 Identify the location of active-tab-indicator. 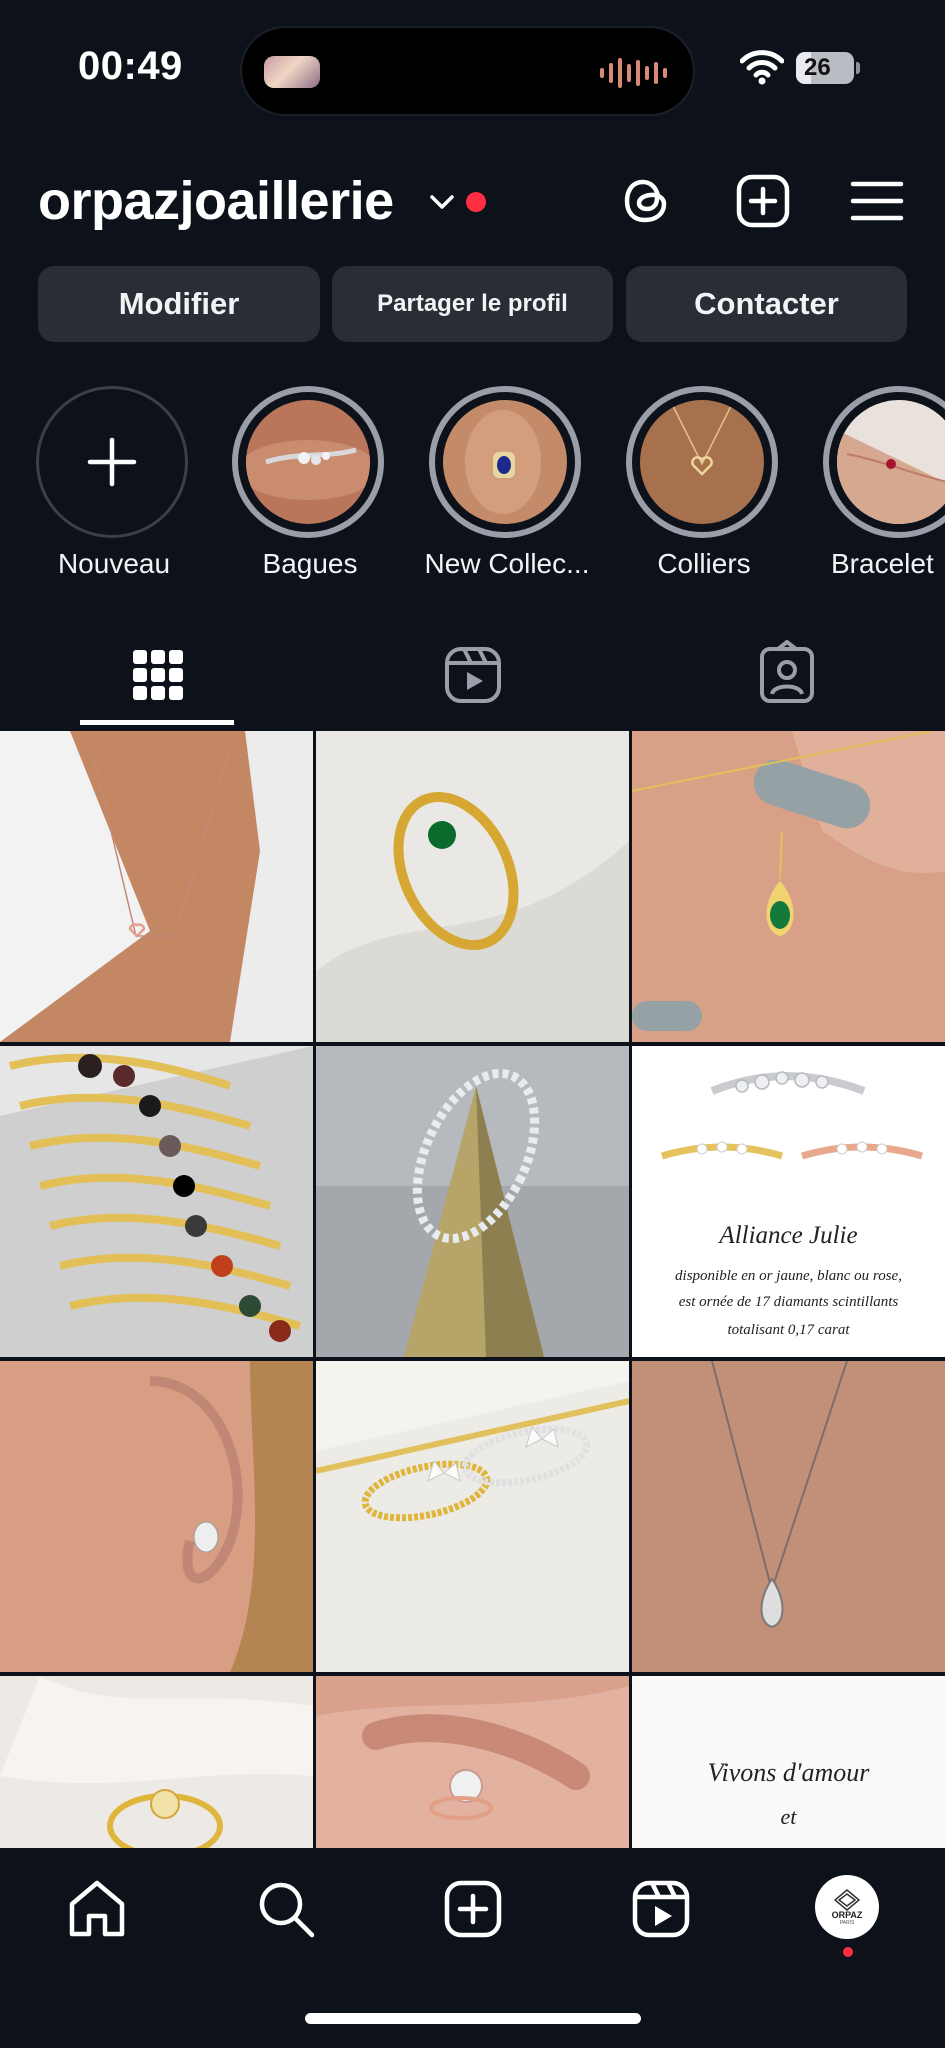
(157, 722).